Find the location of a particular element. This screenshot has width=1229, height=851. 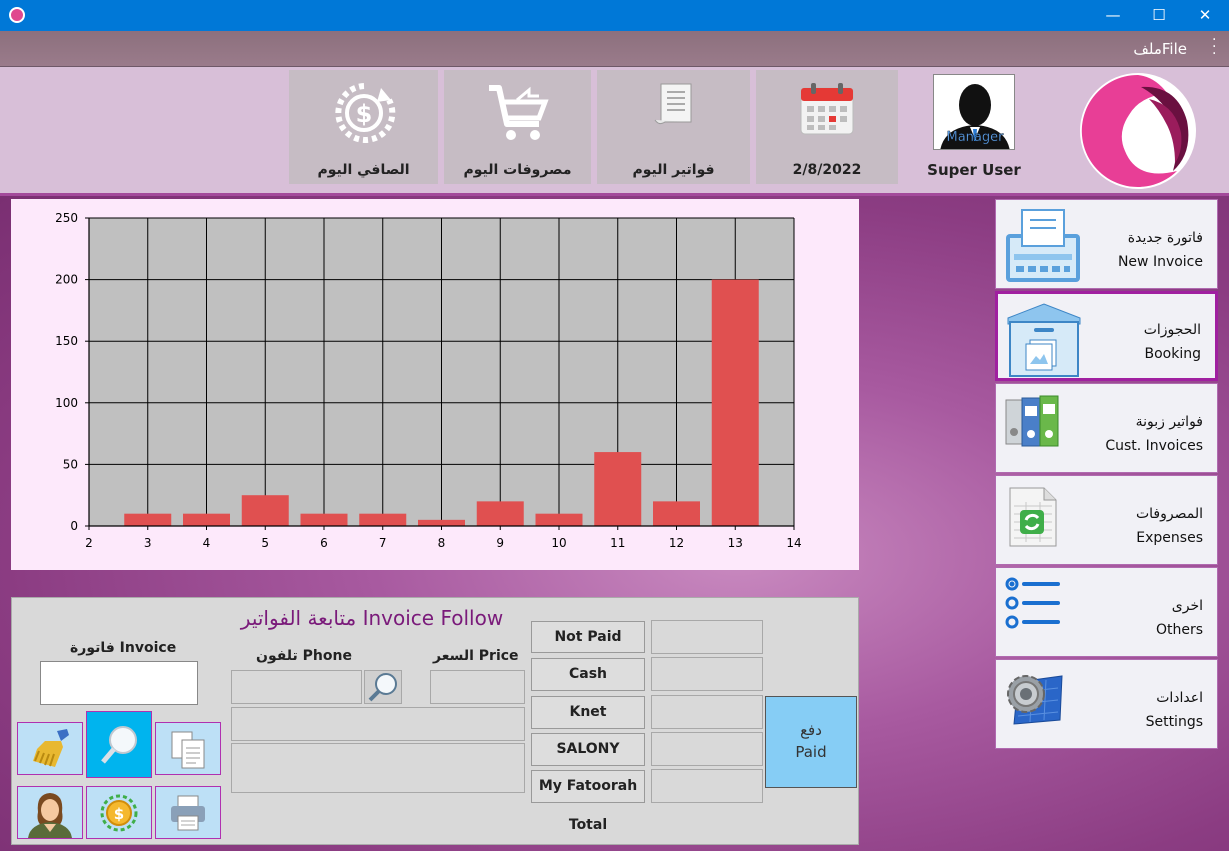

nav-others-en: Others is located at coordinates (1179, 630).